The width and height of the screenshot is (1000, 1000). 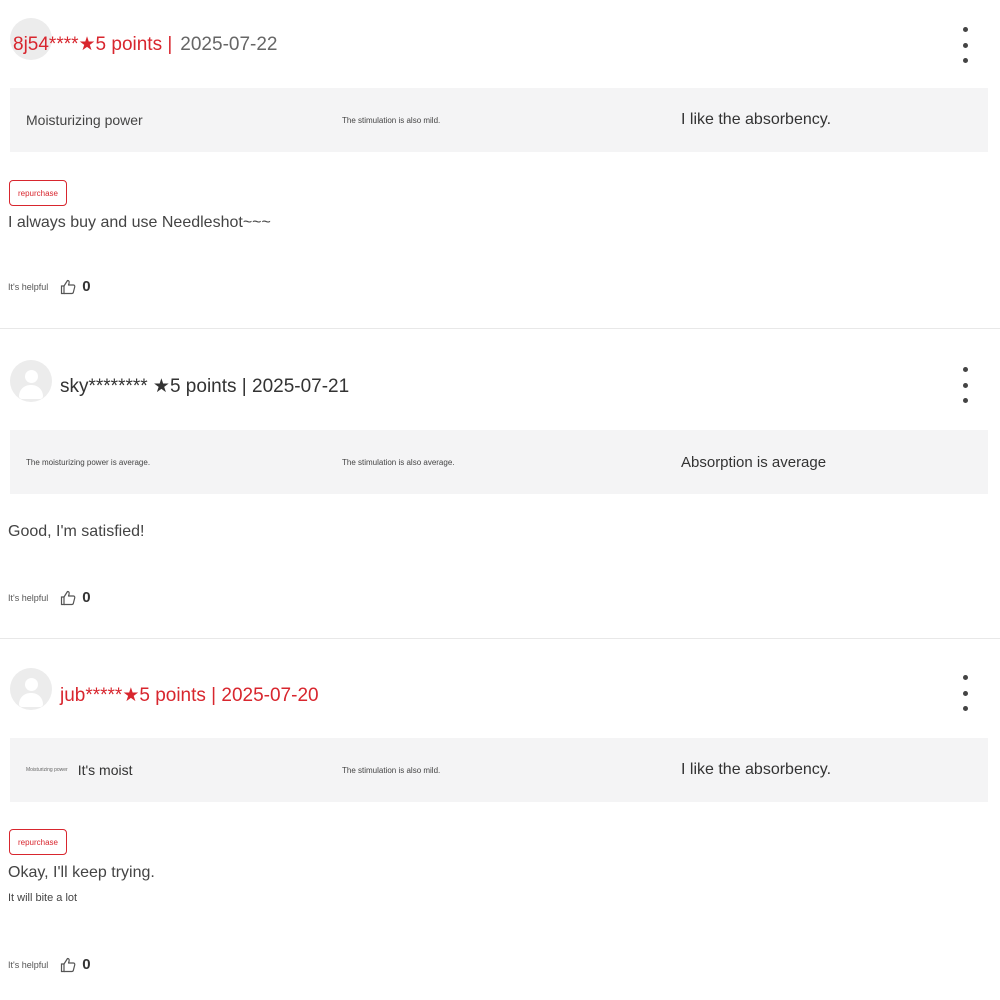 I want to click on review-author-name: jub*****★5 points | 2025-07-20, so click(x=189, y=695).